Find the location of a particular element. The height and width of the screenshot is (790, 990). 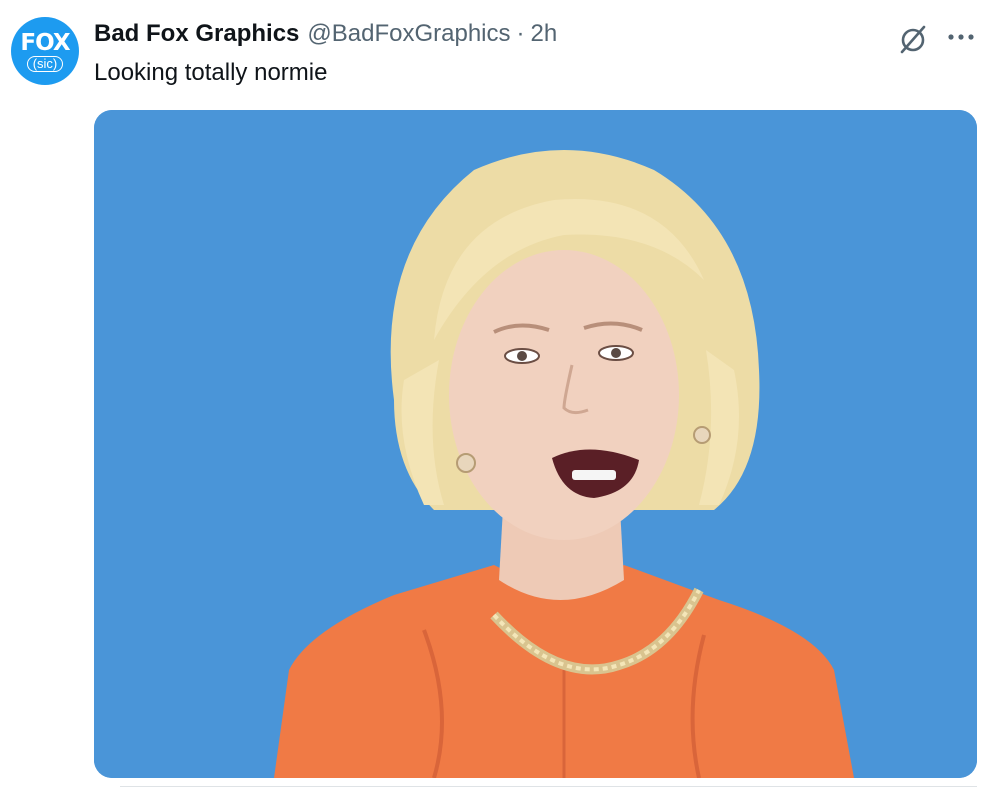

avatar-logo-subtext: (sic) is located at coordinates (45, 64).